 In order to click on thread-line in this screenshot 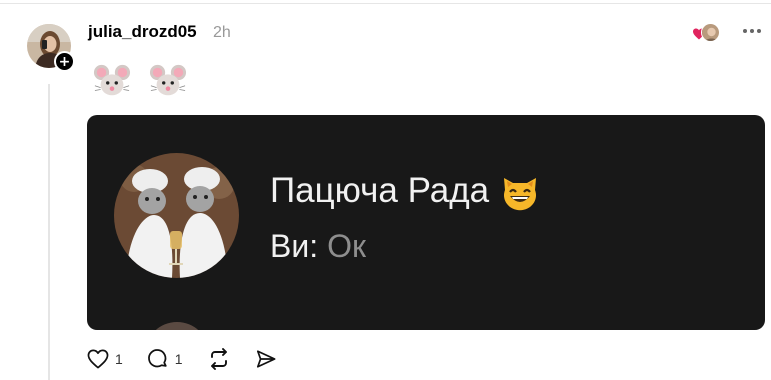, I will do `click(49, 232)`.